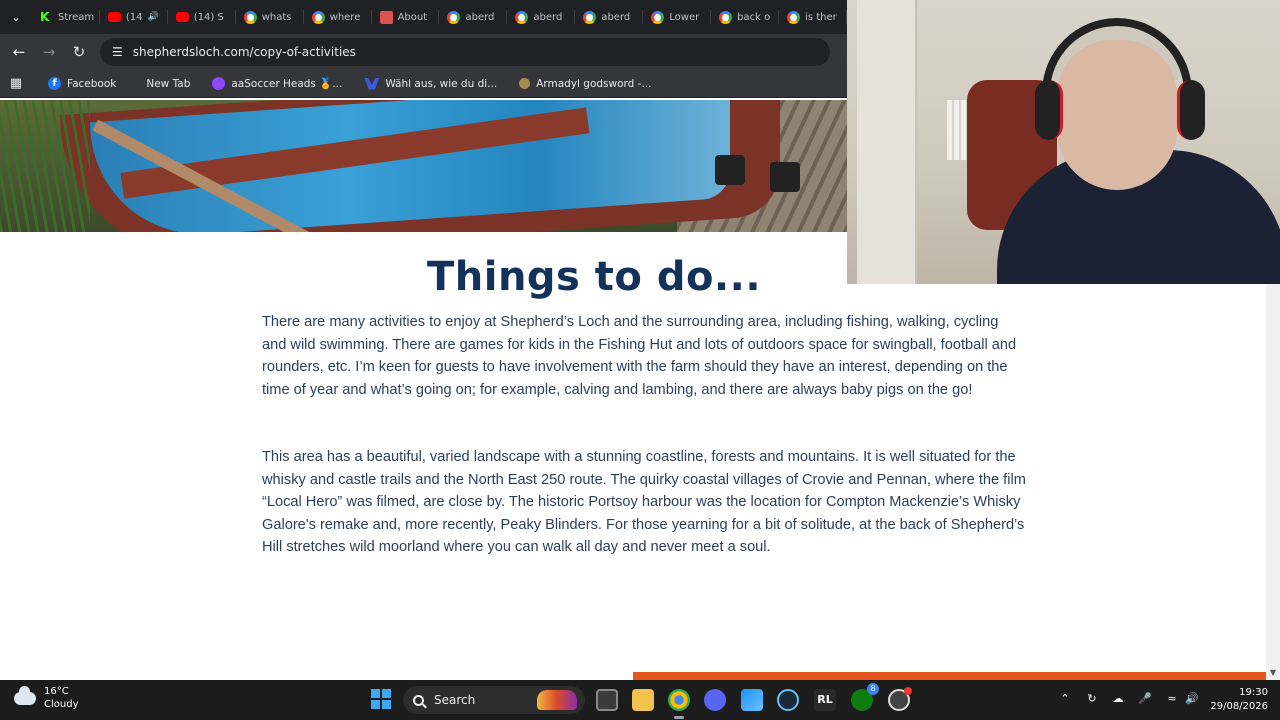 The image size is (1280, 720). I want to click on microphone-icon: 🎤, so click(1145, 699).